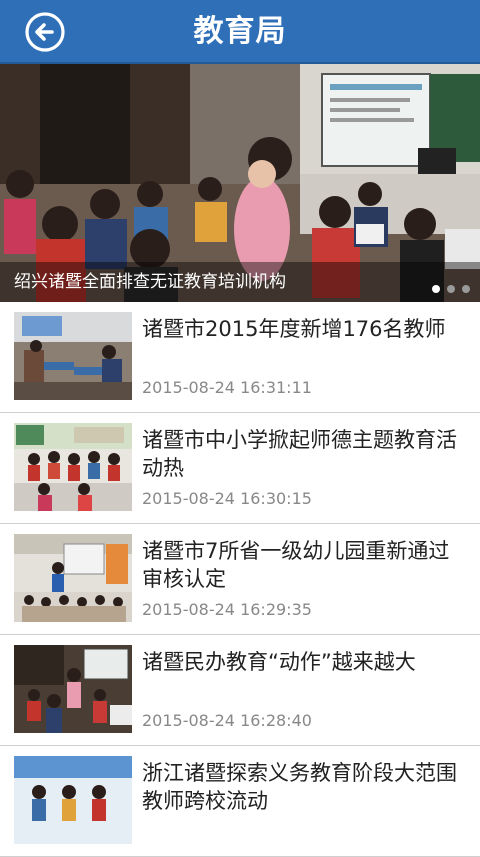 This screenshot has width=480, height=857. Describe the element at coordinates (227, 609) in the screenshot. I see `news-time: 2015-08-24 16:29:35` at that location.